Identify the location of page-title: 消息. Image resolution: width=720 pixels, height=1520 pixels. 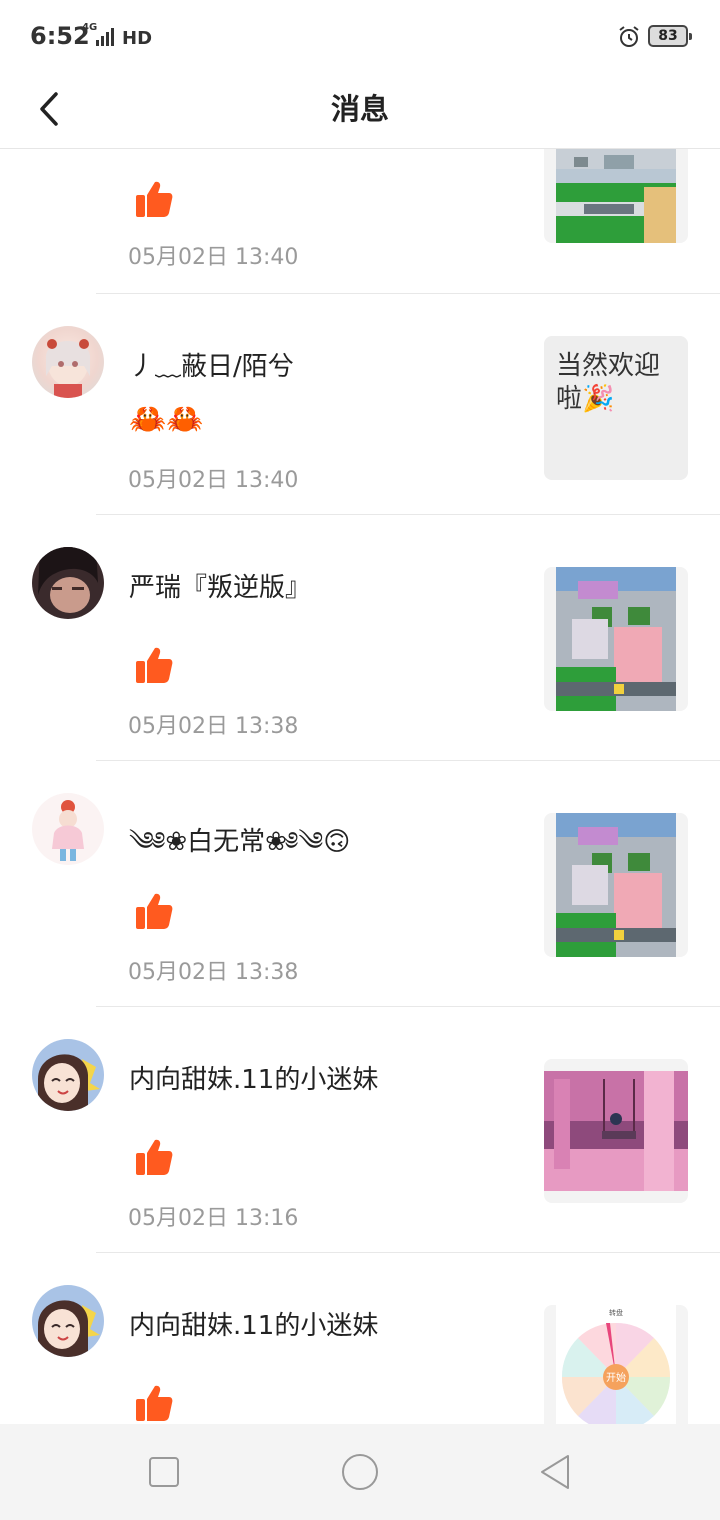
(359, 109).